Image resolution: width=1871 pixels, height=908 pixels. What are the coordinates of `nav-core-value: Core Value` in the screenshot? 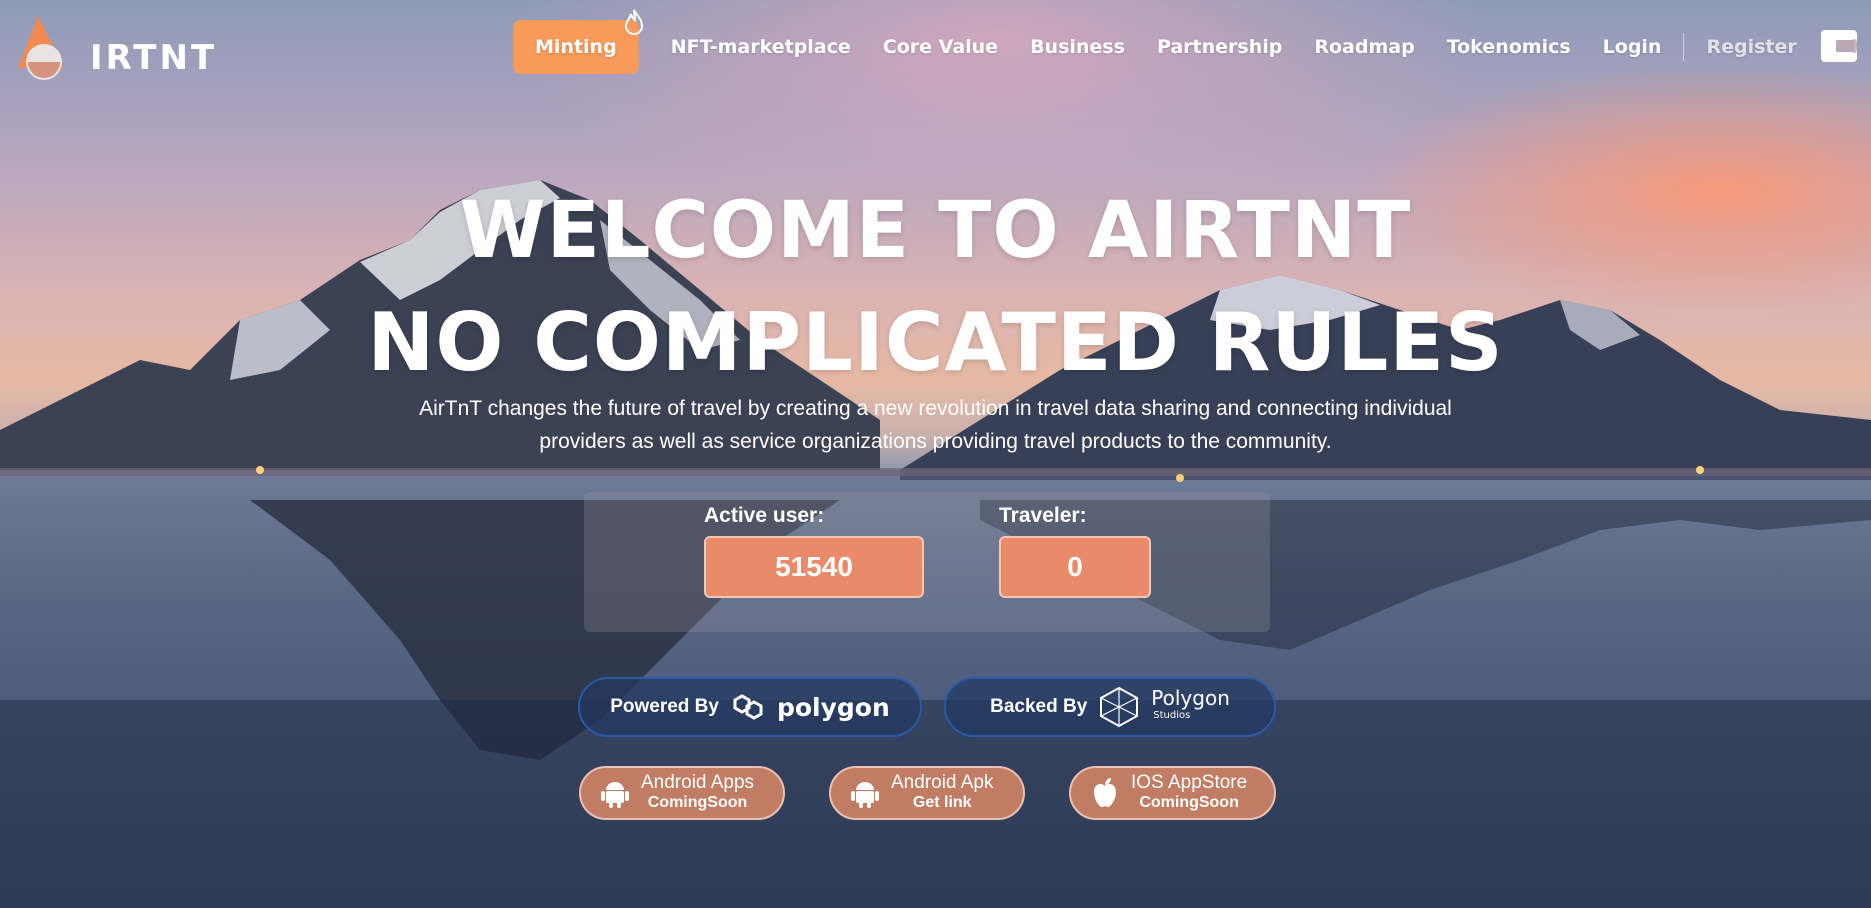 It's located at (940, 47).